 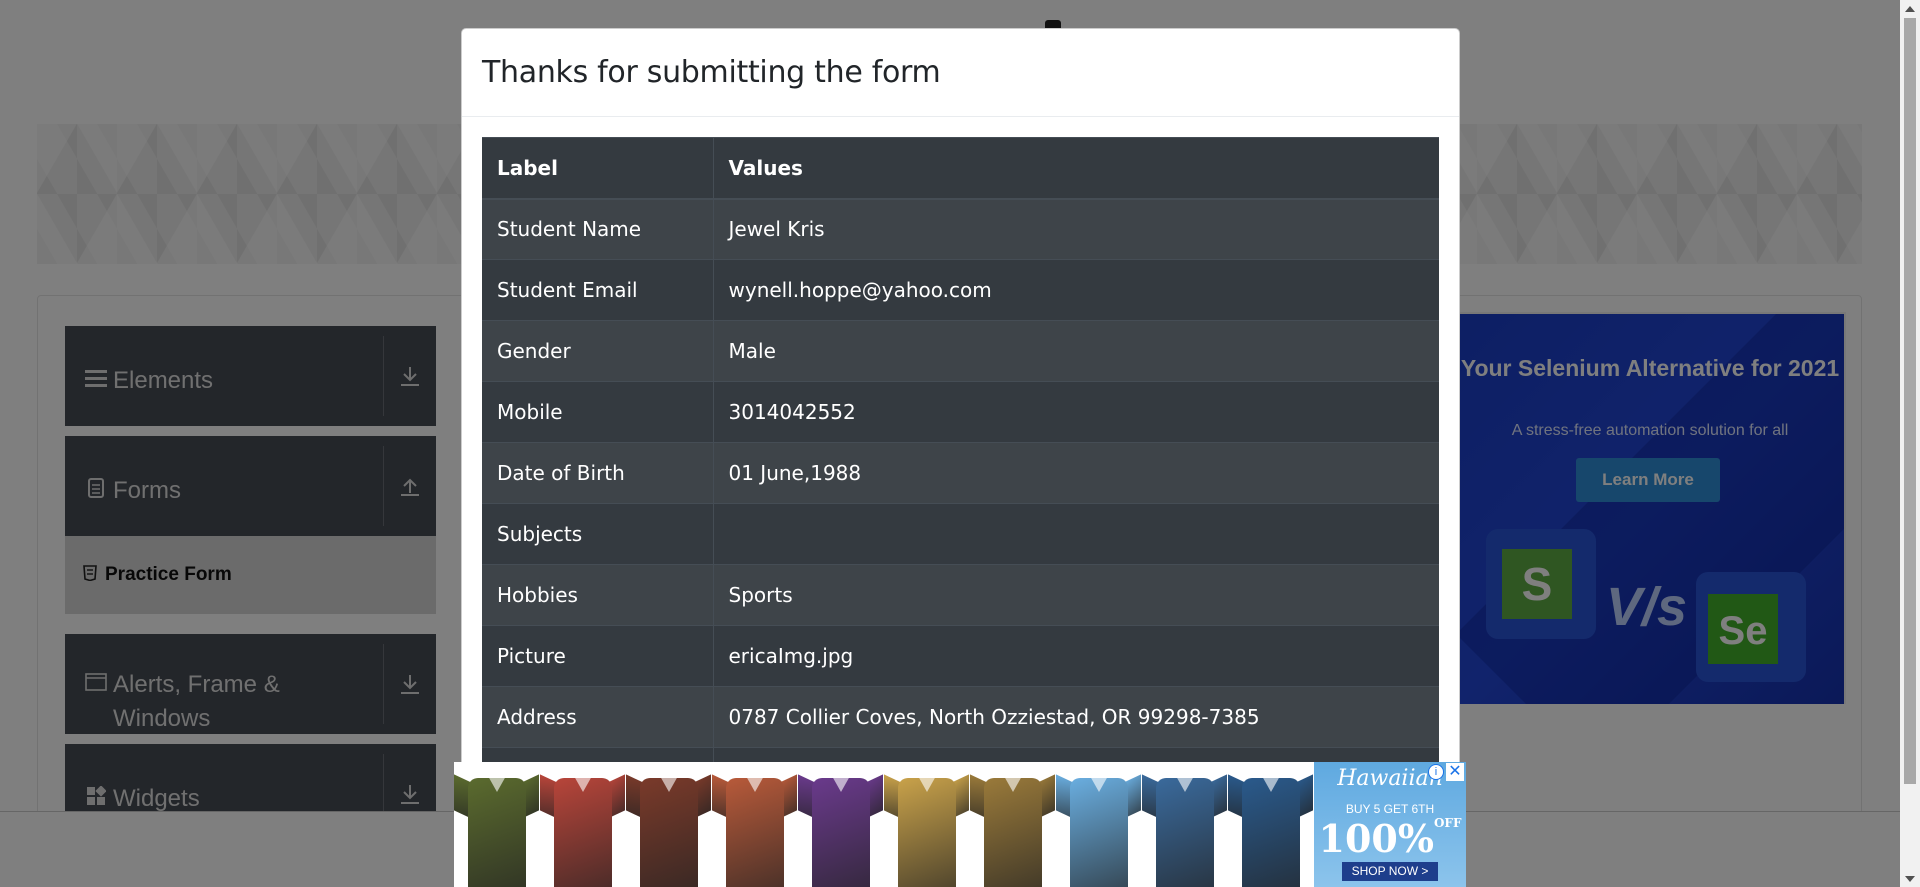 What do you see at coordinates (711, 72) in the screenshot?
I see `modal-title: Thanks for submitting the form` at bounding box center [711, 72].